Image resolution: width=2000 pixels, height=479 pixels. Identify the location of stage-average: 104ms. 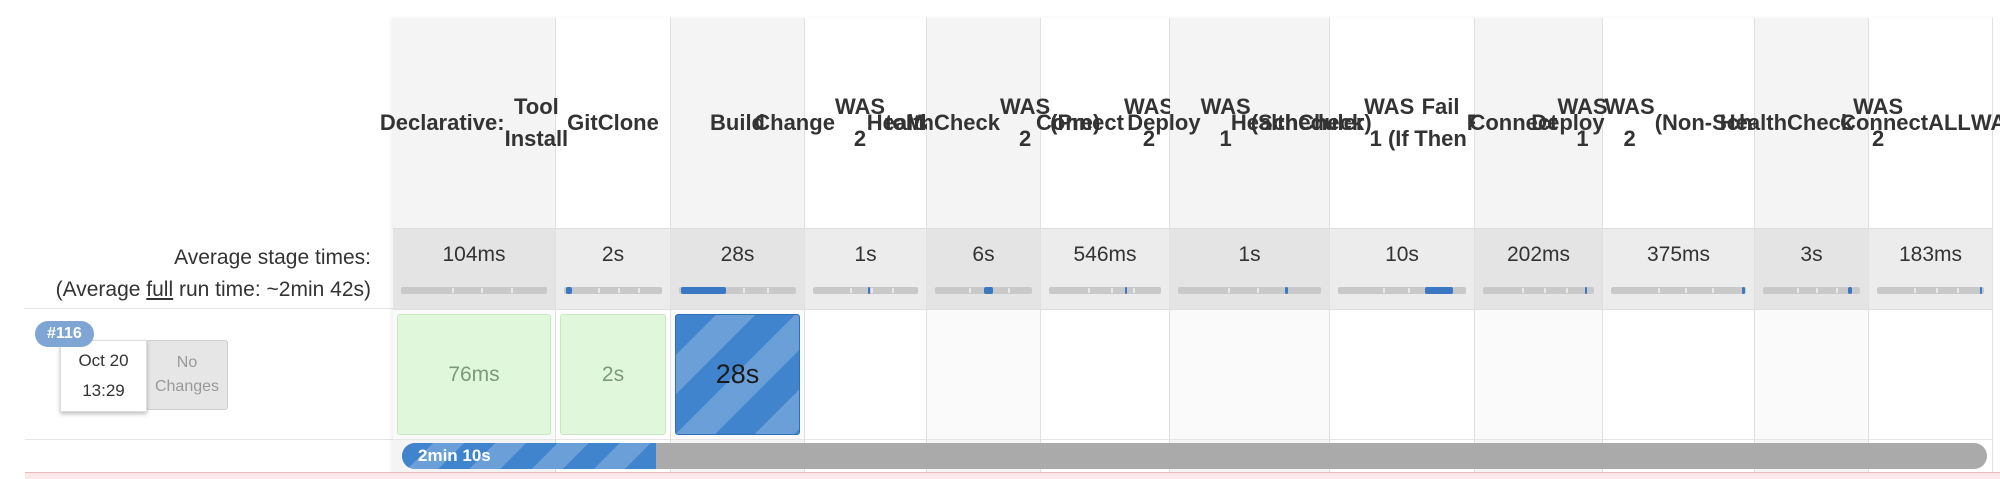
(474, 269).